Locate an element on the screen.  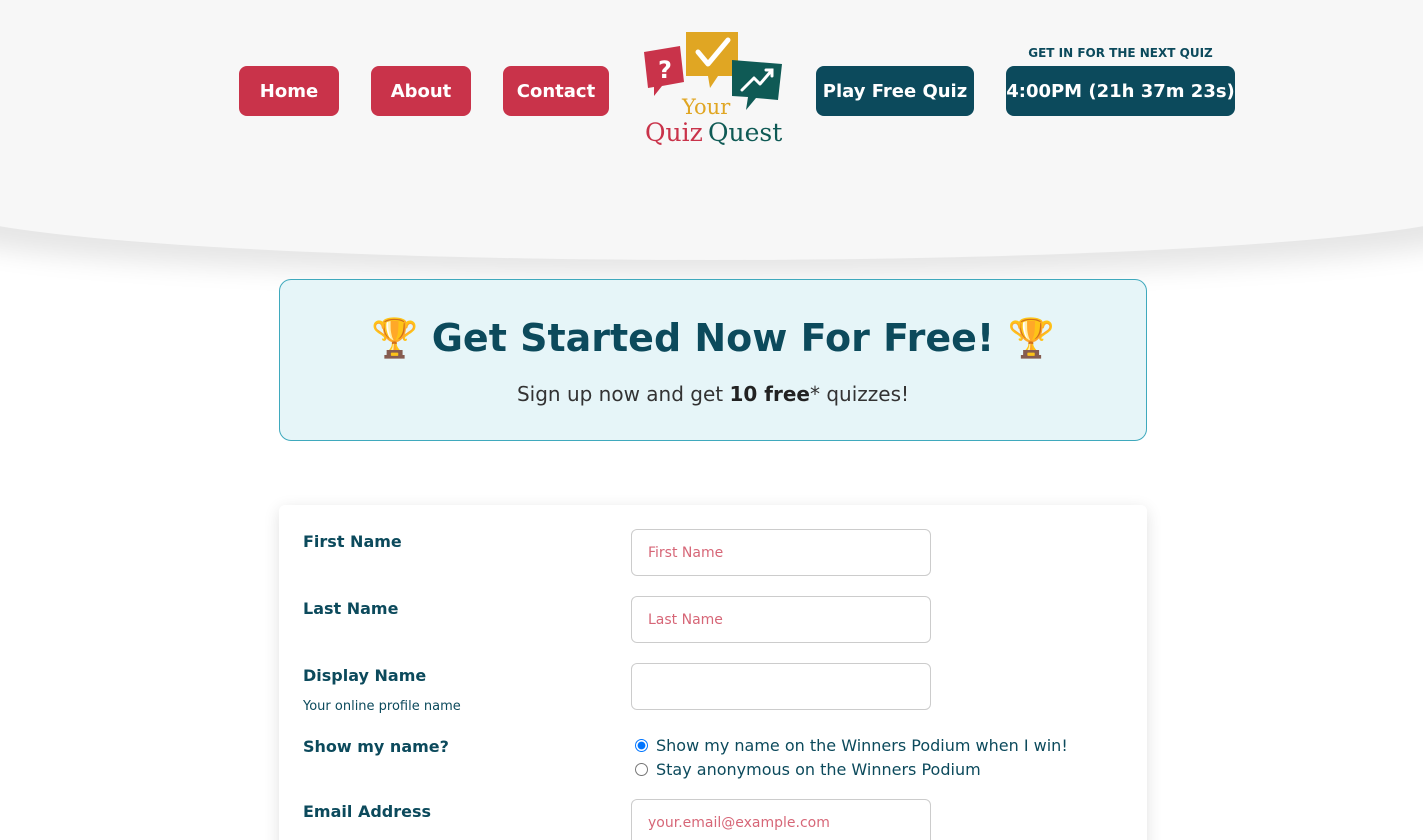
first-name-label: First Name is located at coordinates (352, 541).